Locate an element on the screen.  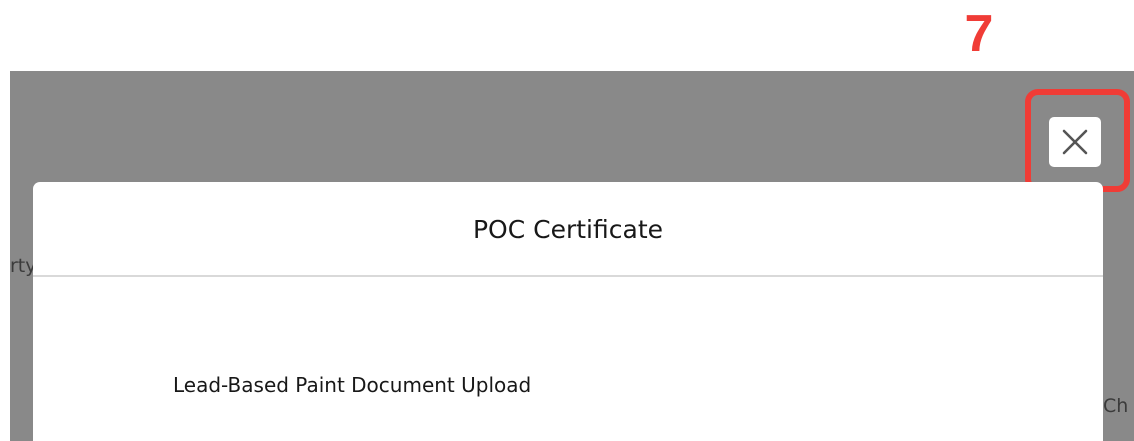
modal-close-button is located at coordinates (1075, 142).